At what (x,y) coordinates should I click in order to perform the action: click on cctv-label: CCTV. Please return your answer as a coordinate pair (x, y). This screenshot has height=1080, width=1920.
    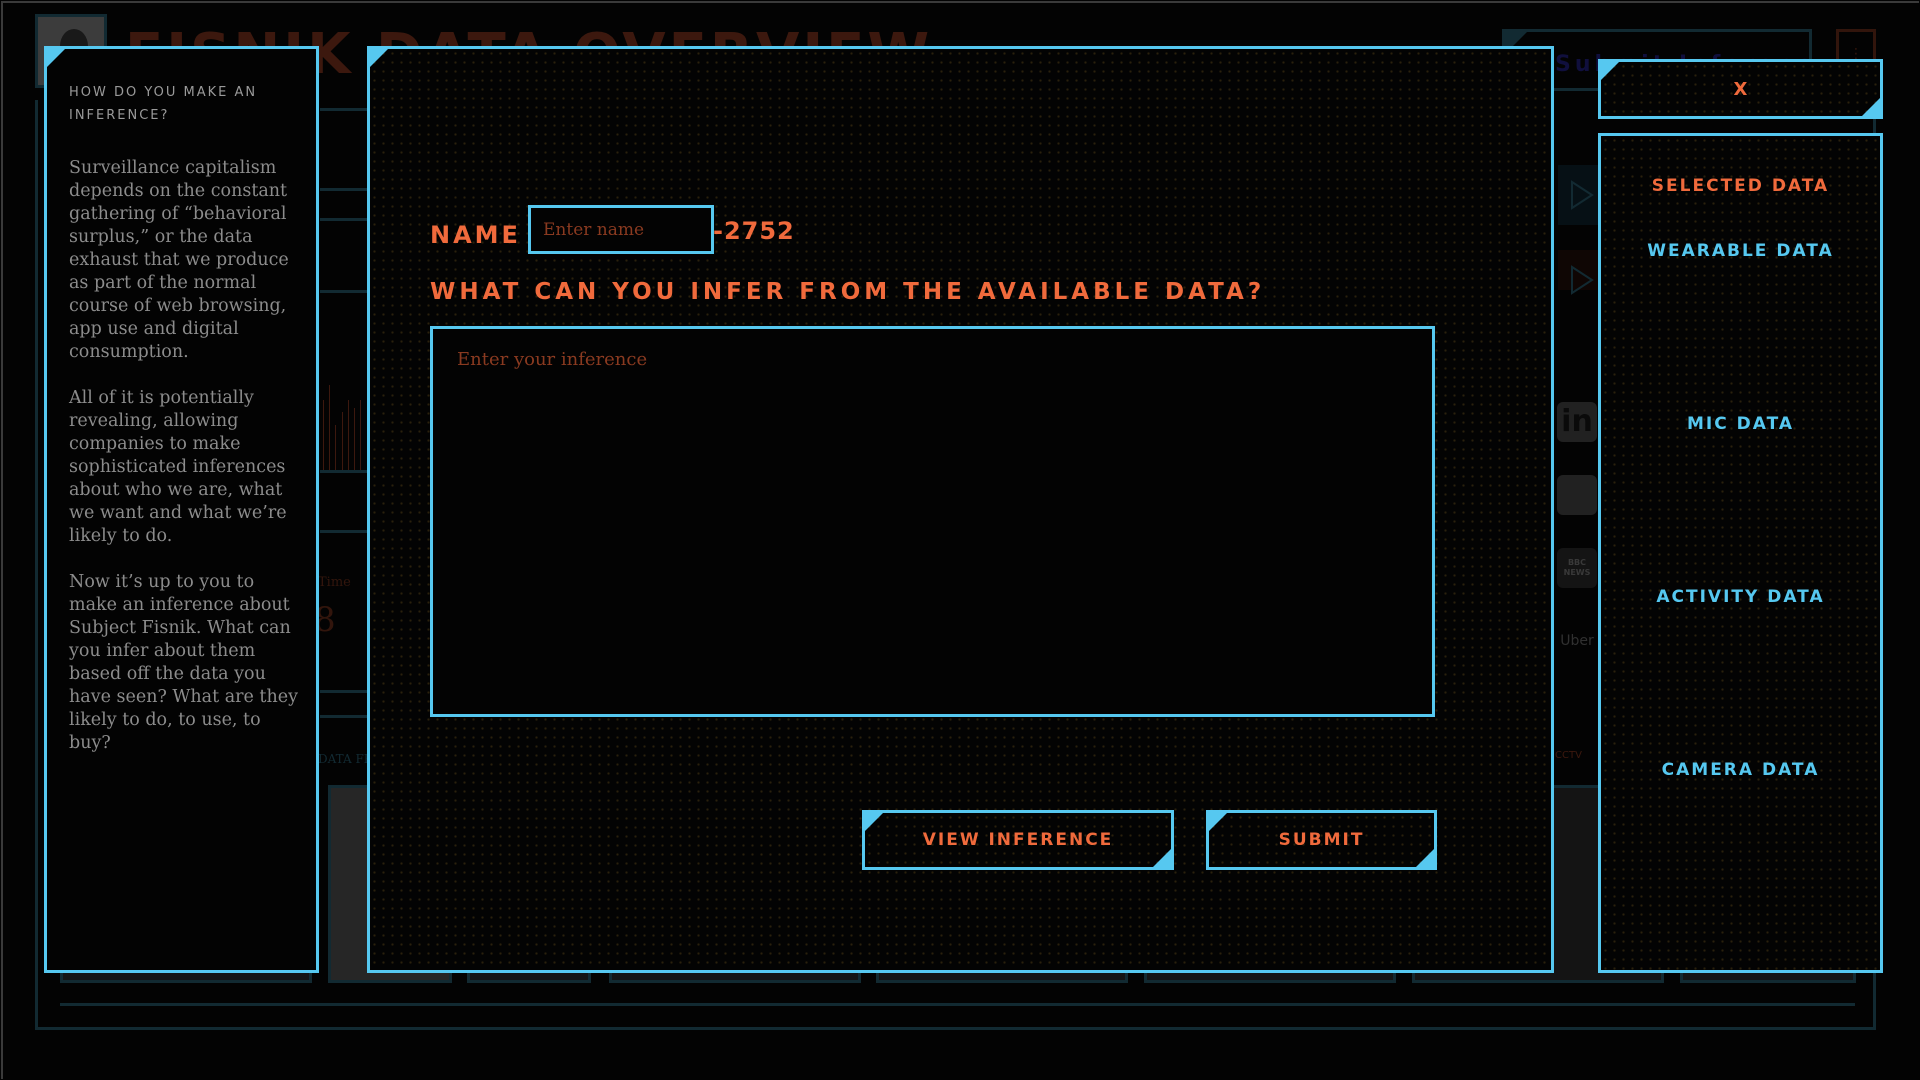
    Looking at the image, I should click on (1568, 755).